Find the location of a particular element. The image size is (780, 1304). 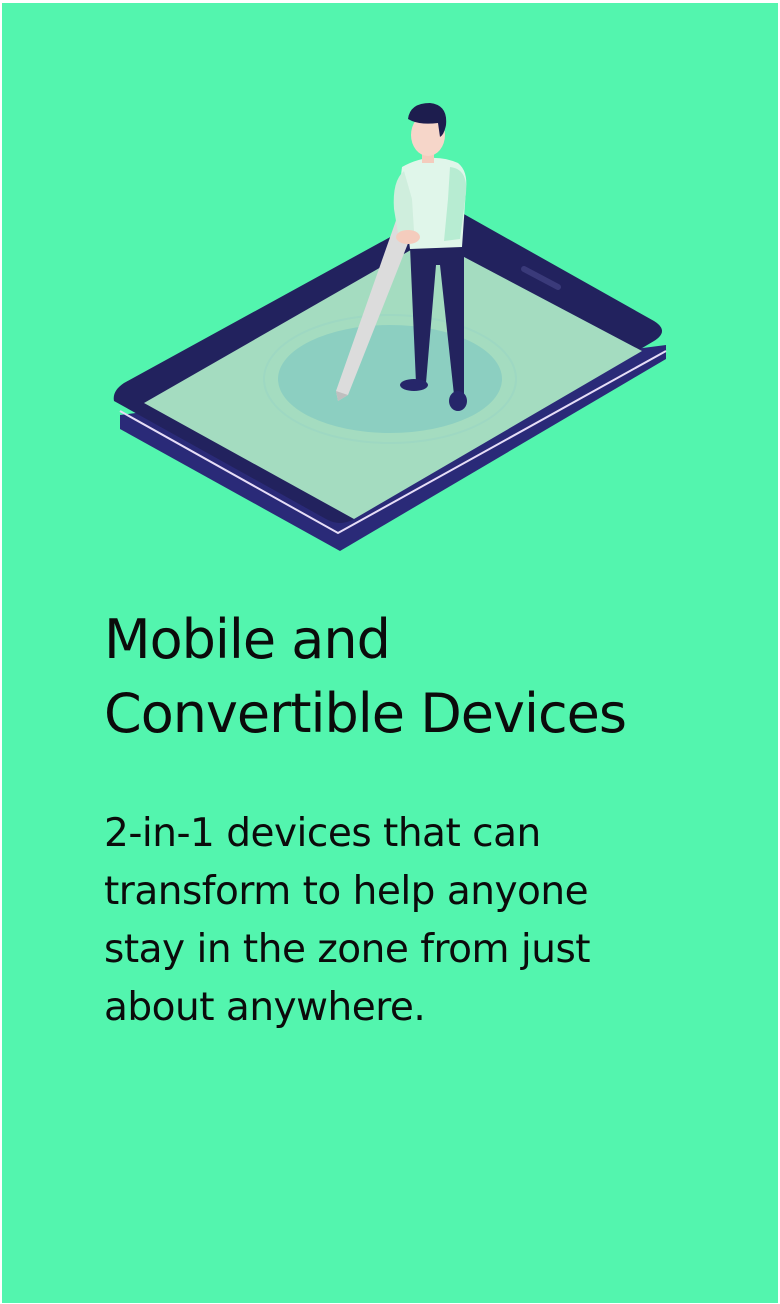

title-line-1: Mobile and is located at coordinates (247, 639).